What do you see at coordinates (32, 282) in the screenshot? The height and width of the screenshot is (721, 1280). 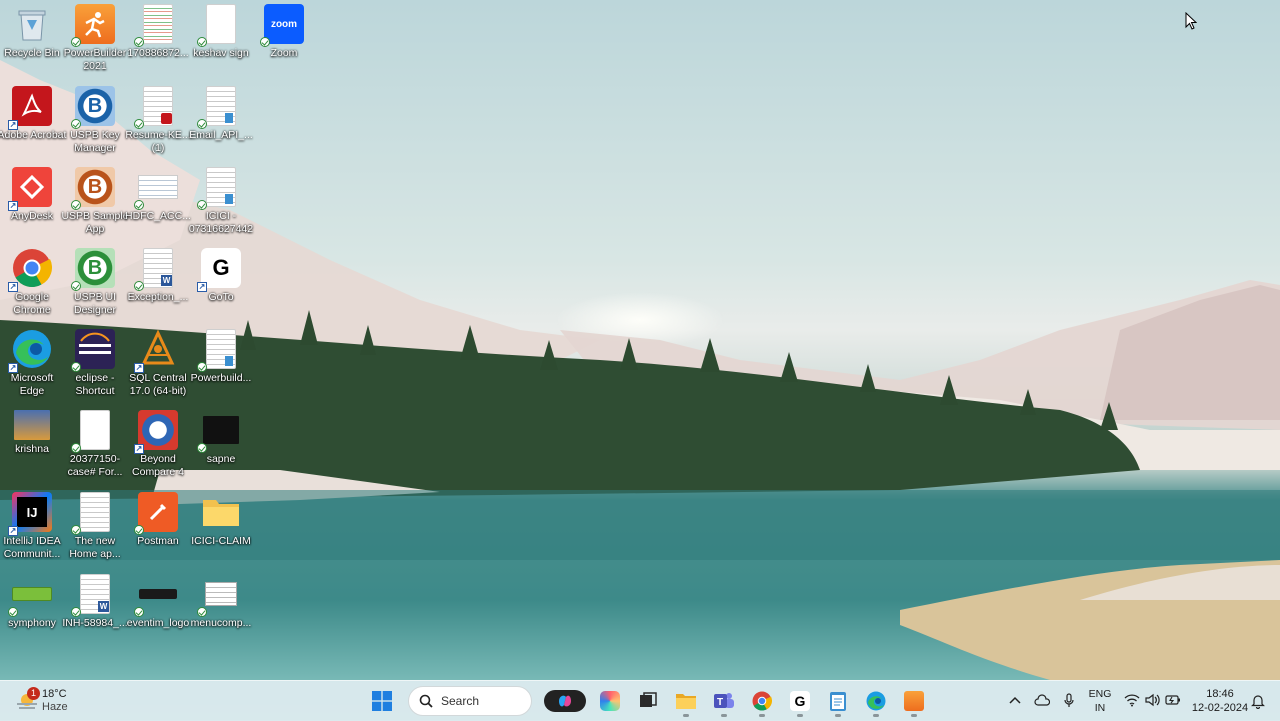 I see `desktop-icon-google-chrome: ↗ Google Chrome` at bounding box center [32, 282].